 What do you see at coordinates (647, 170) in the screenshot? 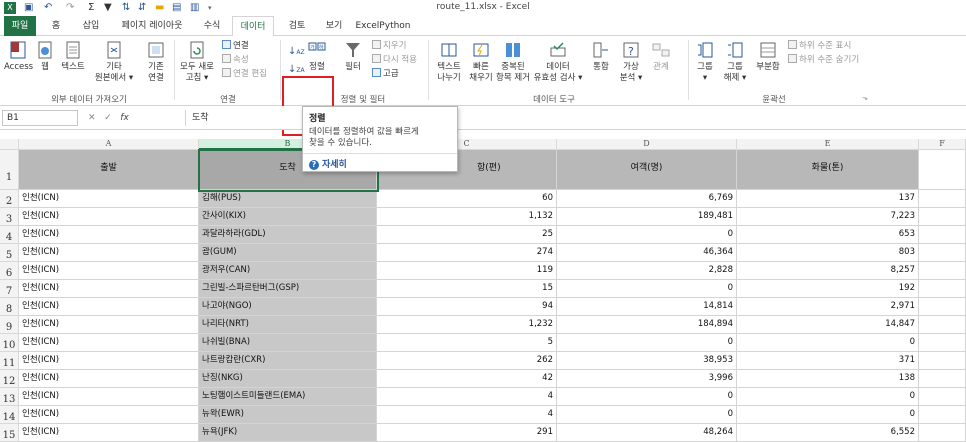
I see `header-cell-passengers: 여객(명)` at bounding box center [647, 170].